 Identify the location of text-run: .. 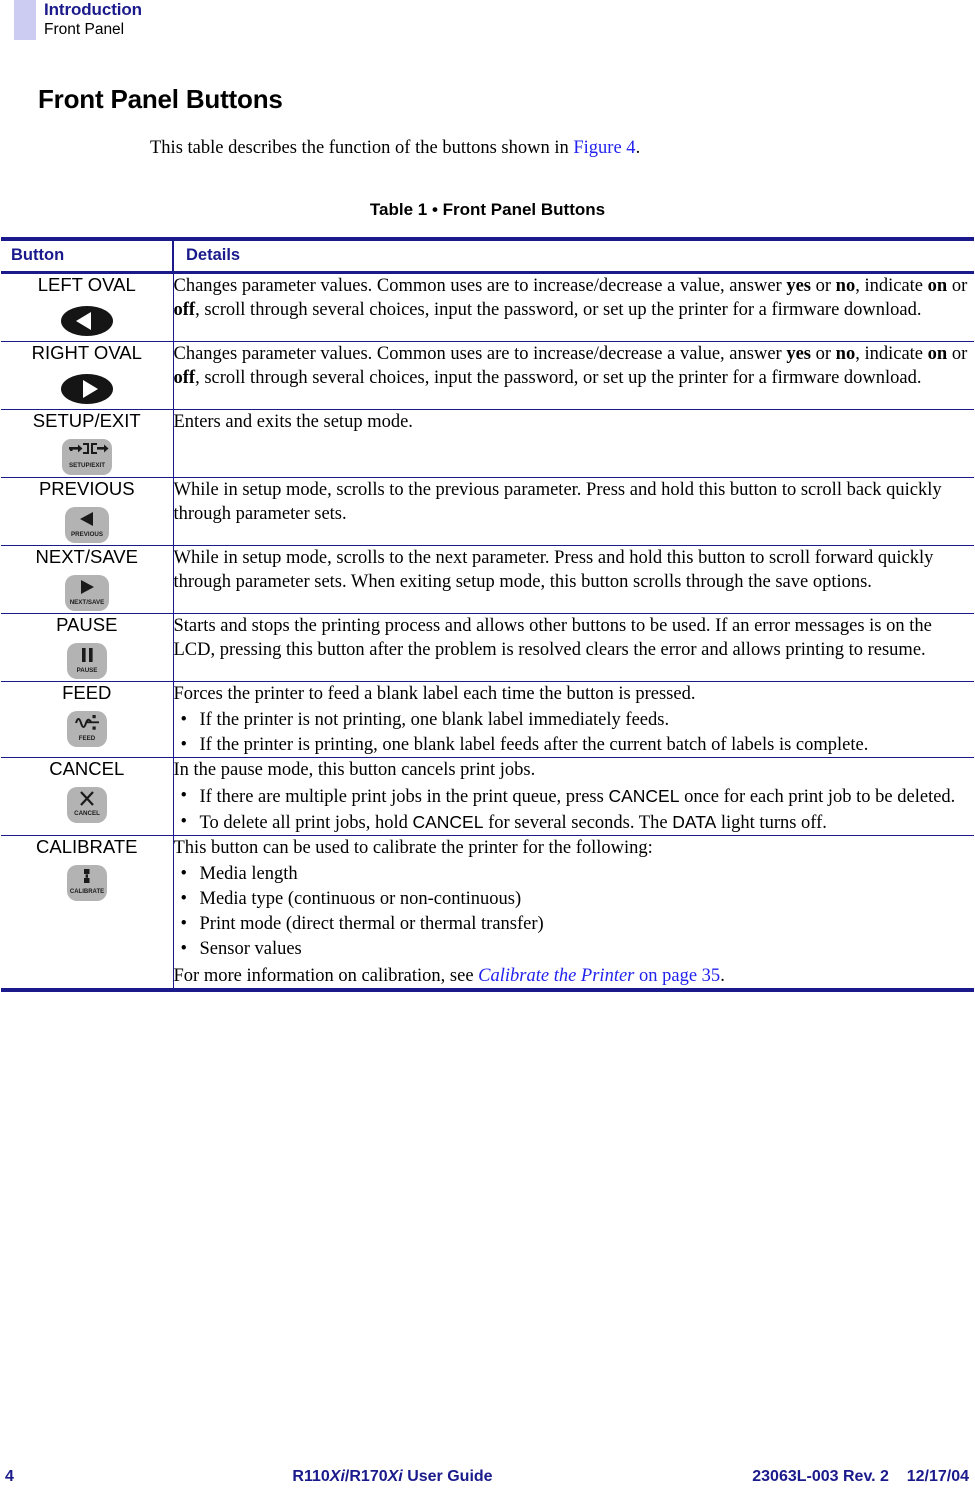
(722, 976).